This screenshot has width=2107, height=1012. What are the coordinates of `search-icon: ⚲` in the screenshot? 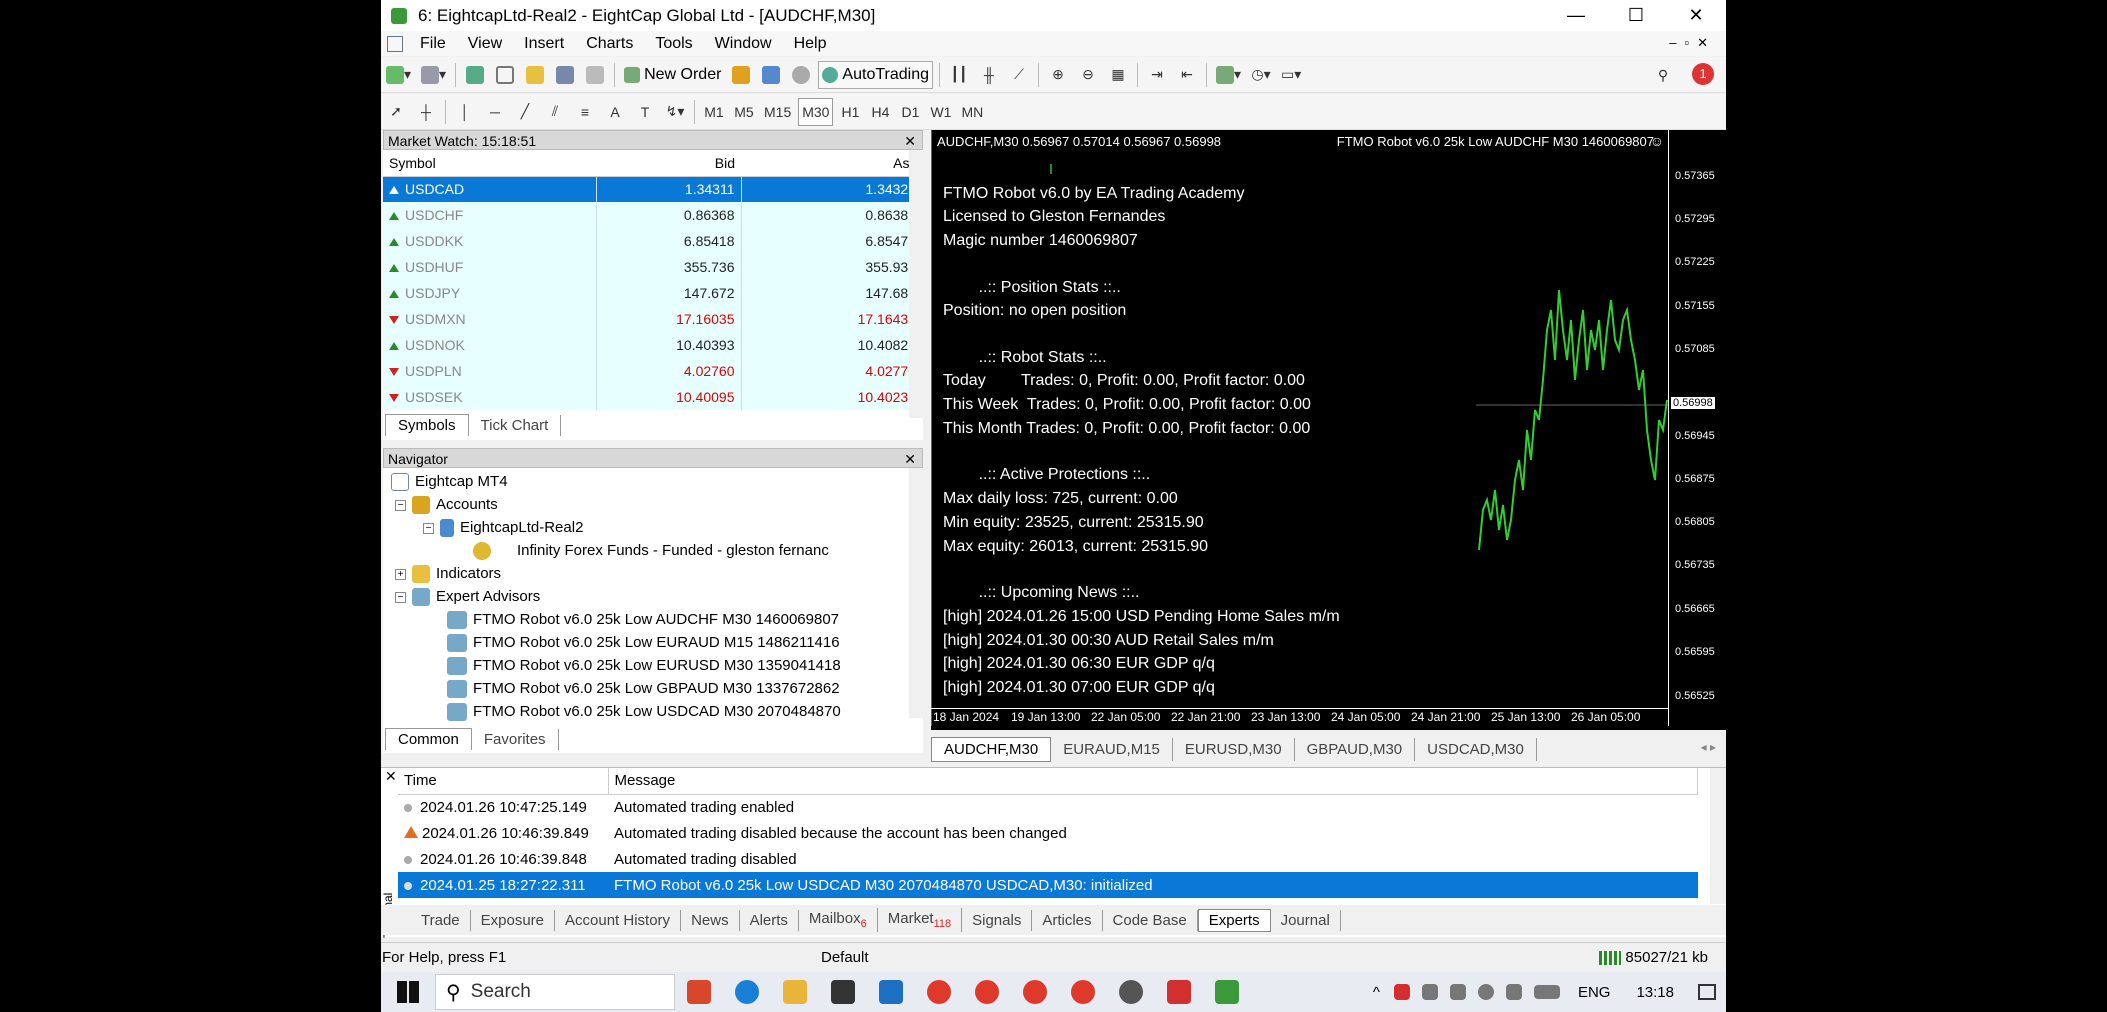 It's located at (1663, 75).